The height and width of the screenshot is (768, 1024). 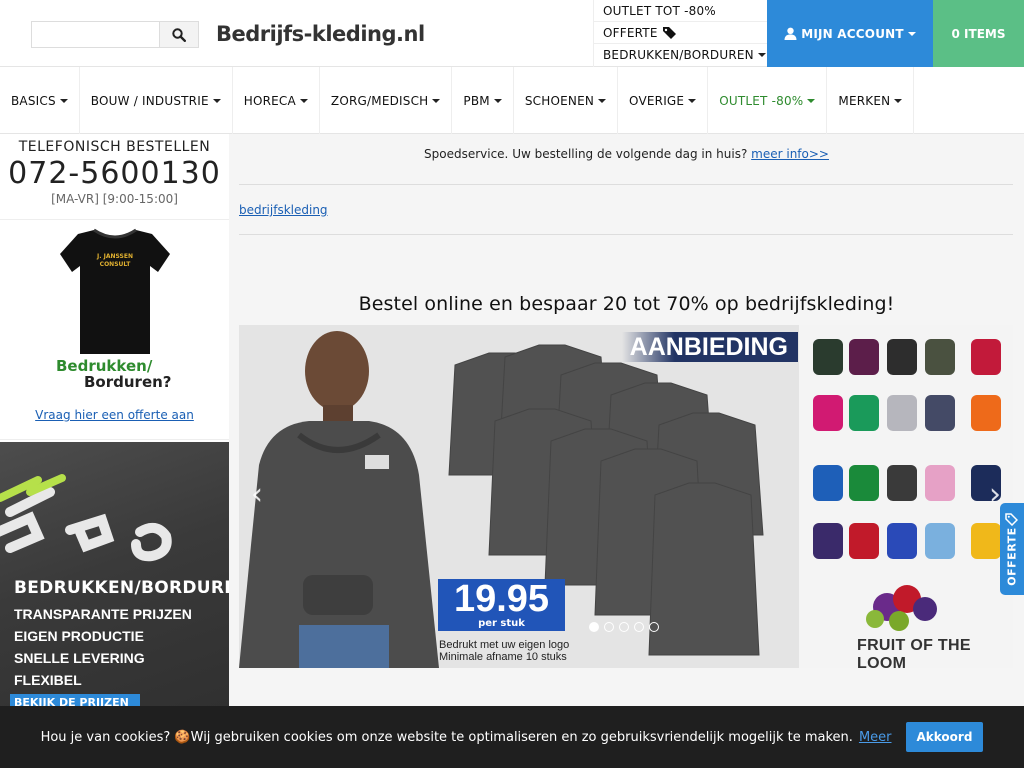 What do you see at coordinates (657, 100) in the screenshot?
I see `nav-item-label: OVERIGE` at bounding box center [657, 100].